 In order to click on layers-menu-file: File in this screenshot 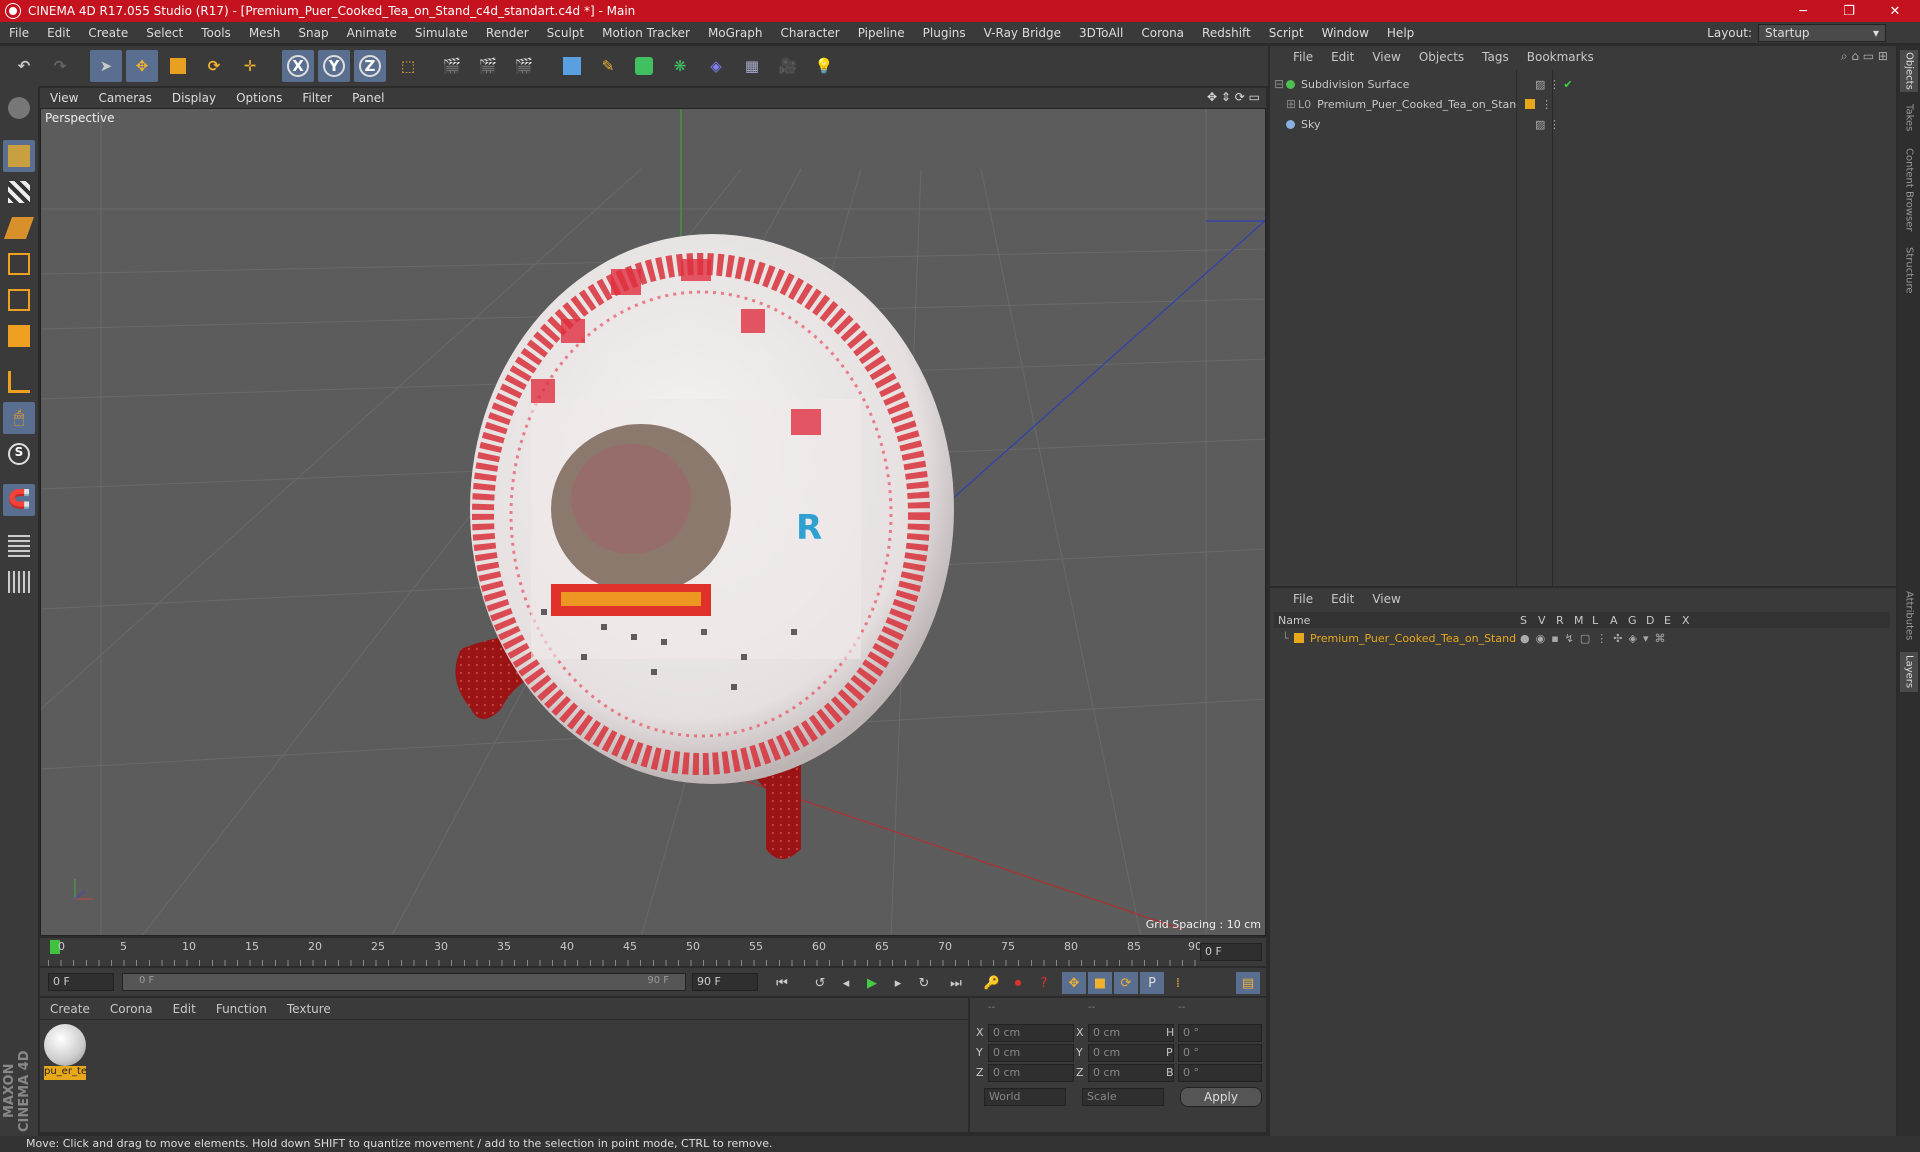, I will do `click(1303, 599)`.